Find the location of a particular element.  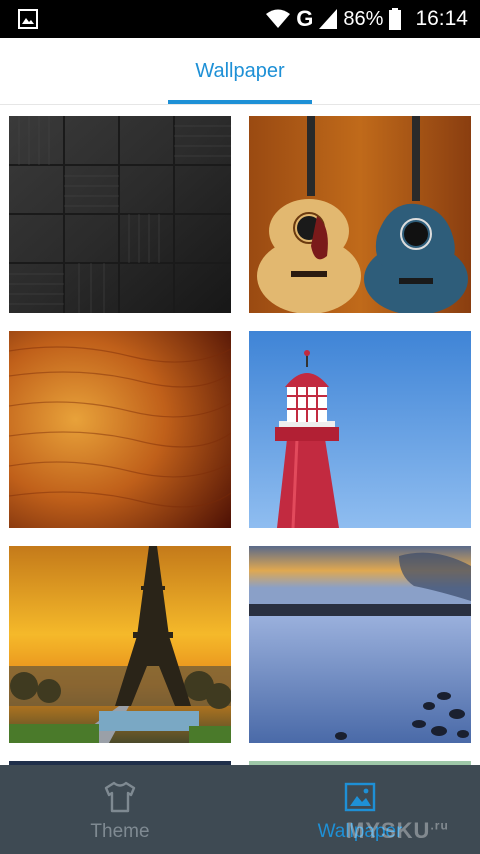

nav-theme: Theme is located at coordinates (120, 809).